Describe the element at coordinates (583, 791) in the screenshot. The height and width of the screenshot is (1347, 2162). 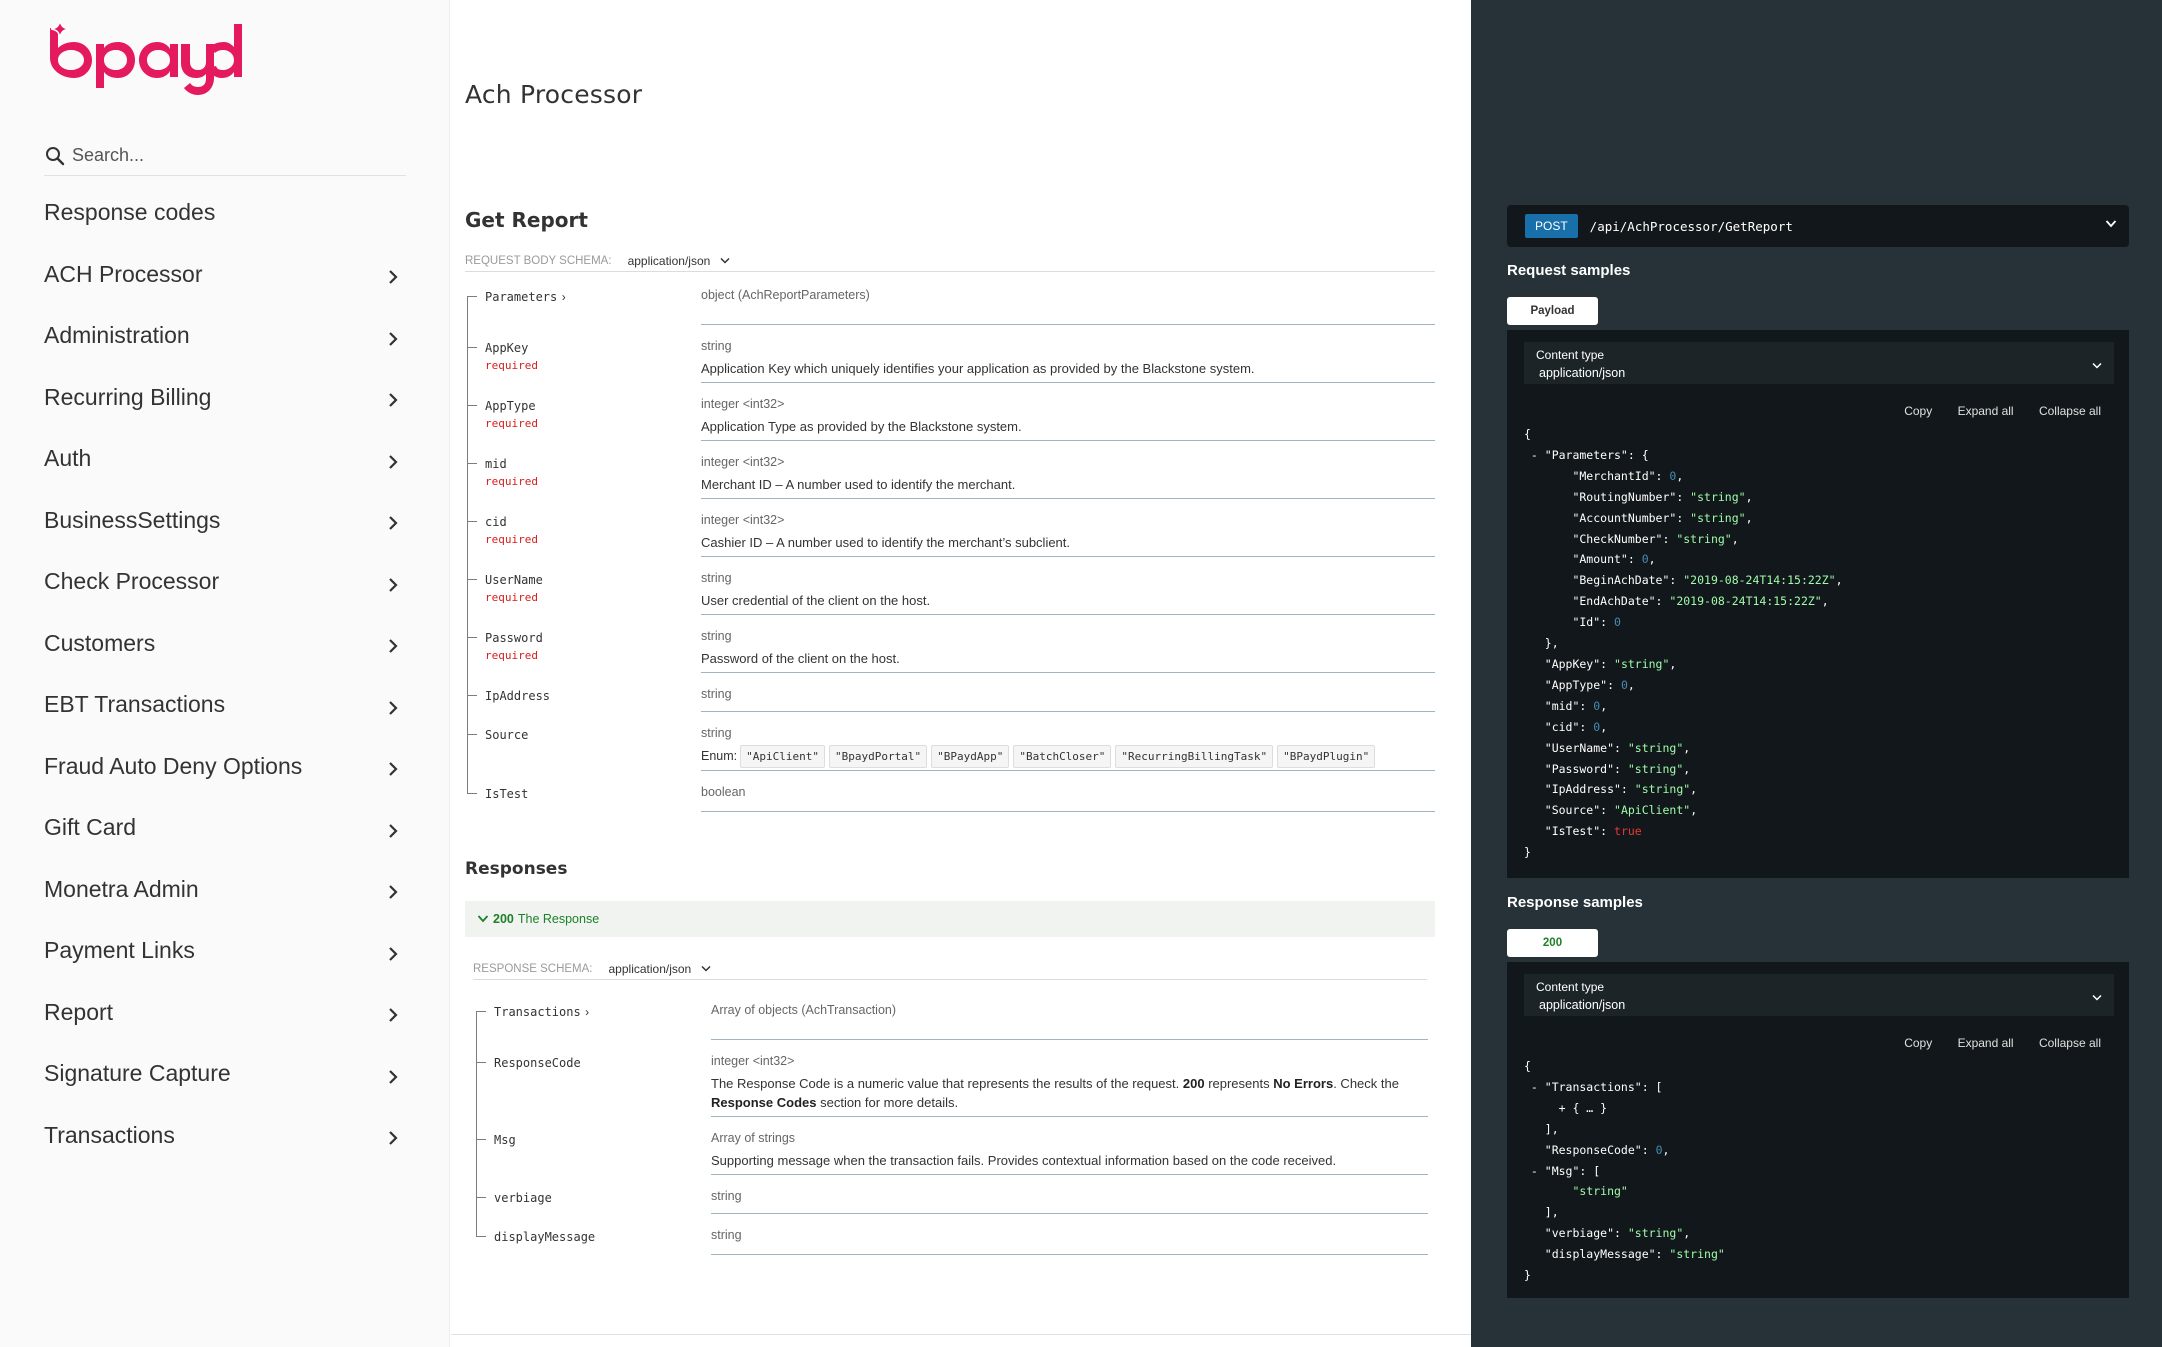
I see `param-name-cell: IsTest` at that location.